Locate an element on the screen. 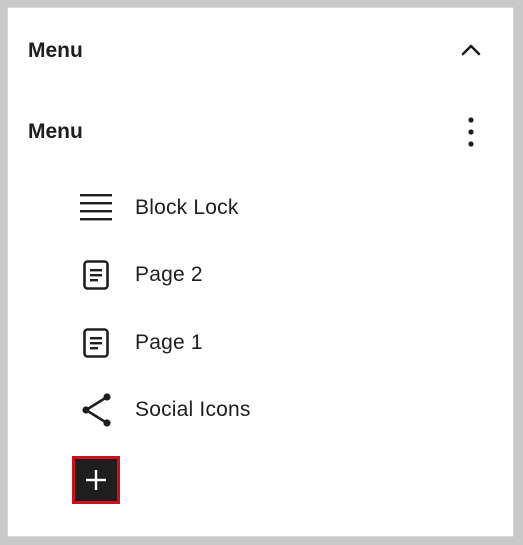 This screenshot has width=523, height=545. panel-title: Menu is located at coordinates (55, 50).